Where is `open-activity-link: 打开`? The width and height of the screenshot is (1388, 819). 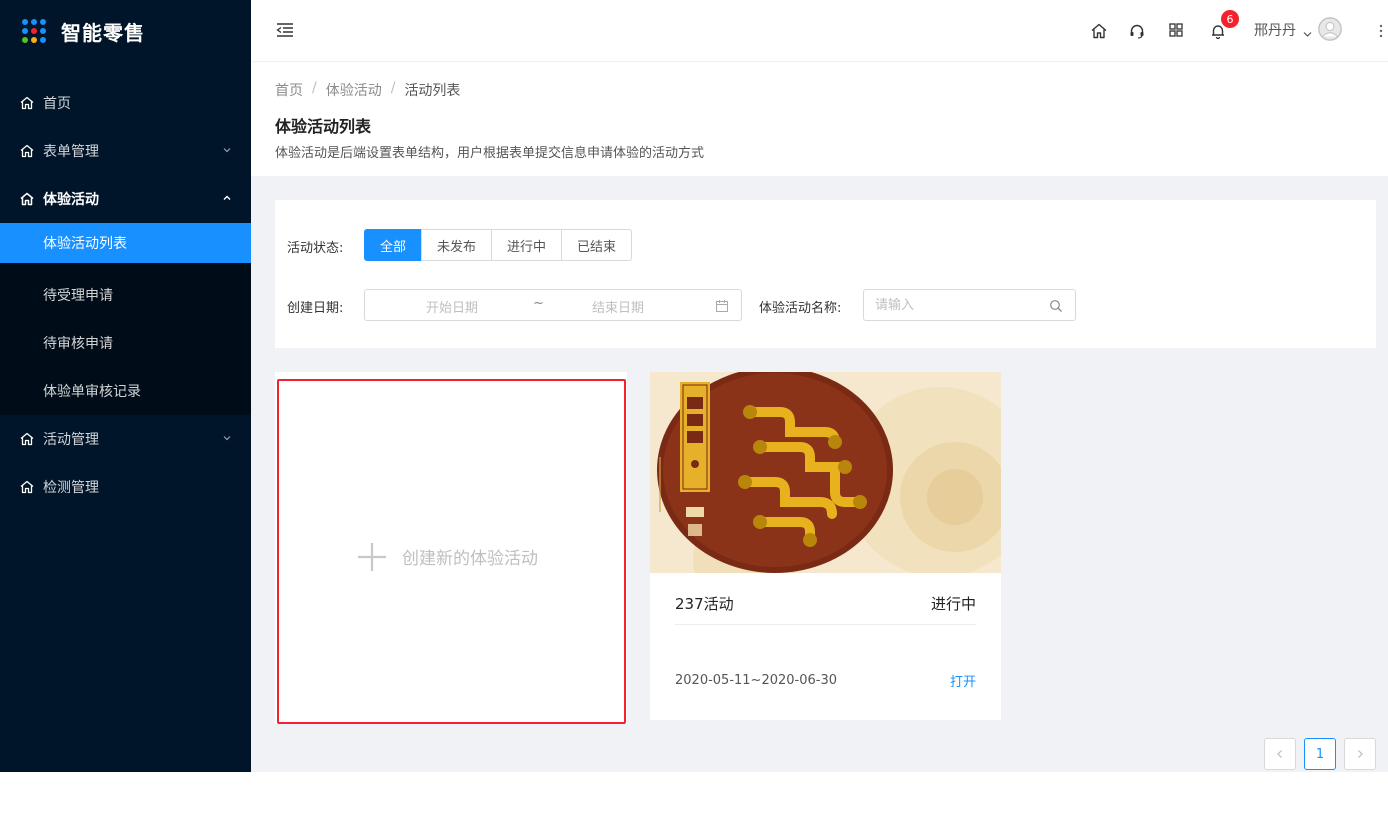 open-activity-link: 打开 is located at coordinates (963, 680).